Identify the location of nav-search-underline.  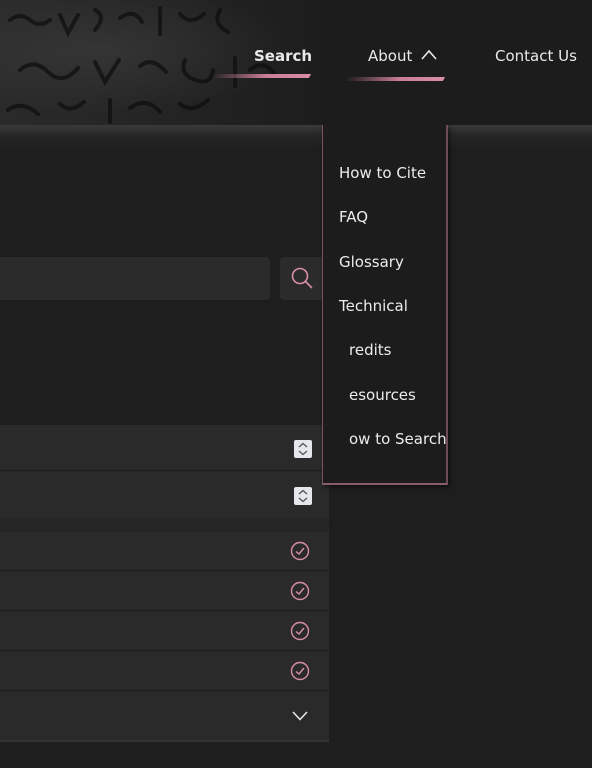
(261, 76).